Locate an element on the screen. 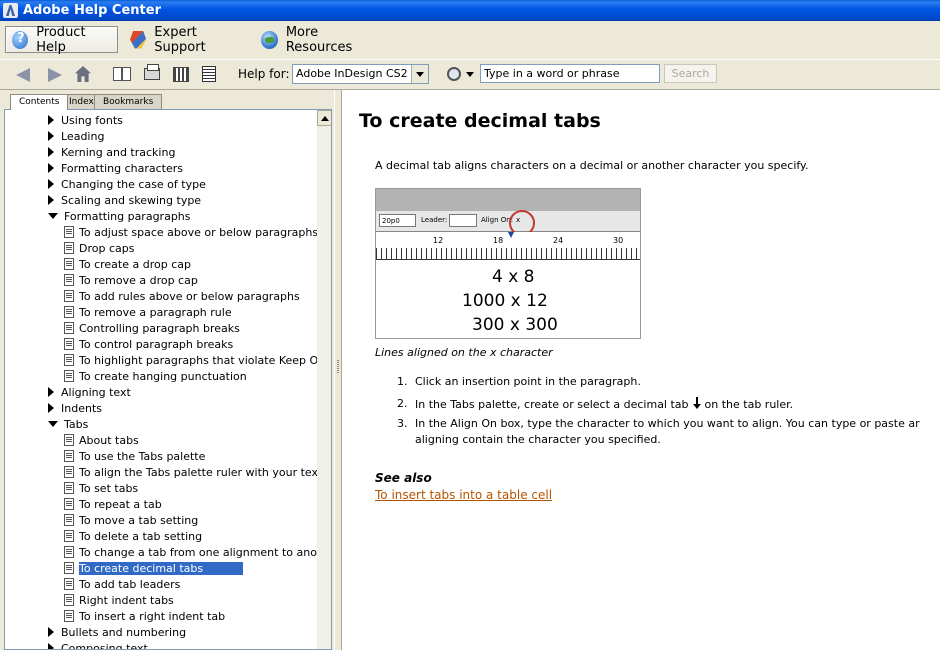  tree-item: Tabs is located at coordinates (68, 425).